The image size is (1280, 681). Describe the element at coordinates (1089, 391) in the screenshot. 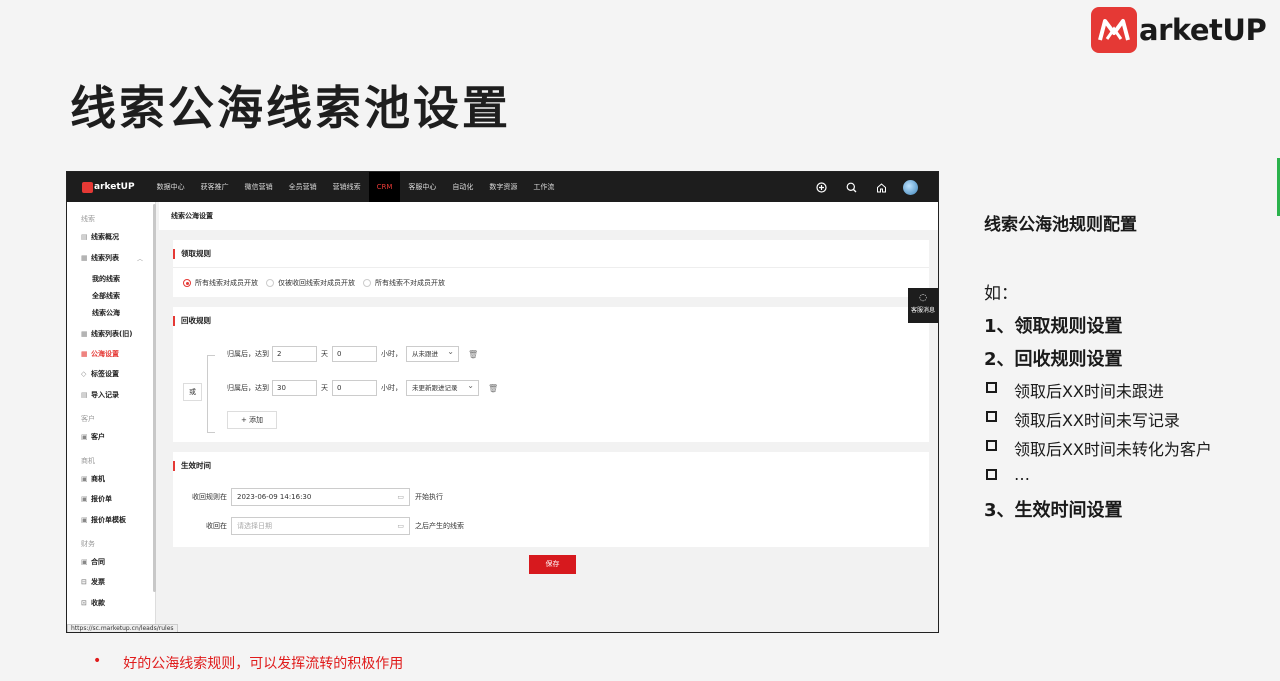

I see `right-panel-subitem: 领取后XX时间未跟进` at that location.